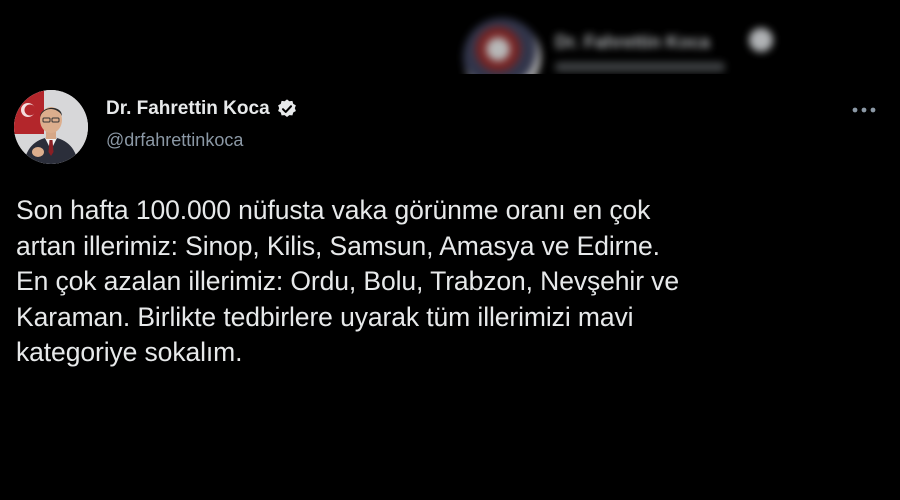 This screenshot has height=500, width=900. I want to click on profile-photo-icon, so click(51, 127).